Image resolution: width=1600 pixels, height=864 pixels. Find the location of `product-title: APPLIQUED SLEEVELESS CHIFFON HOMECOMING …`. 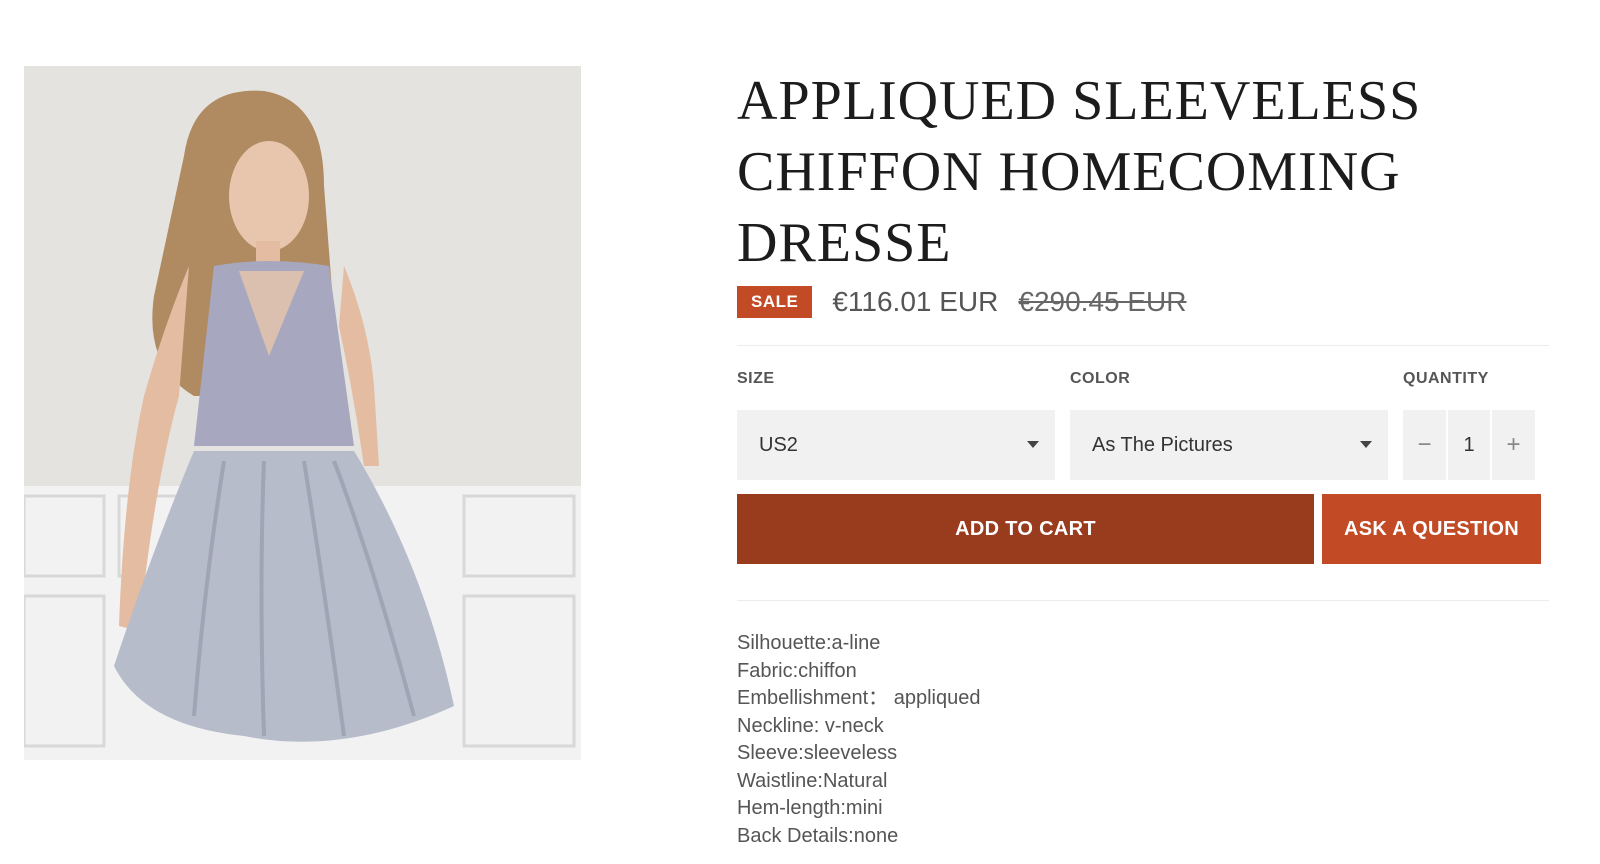

product-title: APPLIQUED SLEEVELESS CHIFFON HOMECOMING … is located at coordinates (1079, 172).